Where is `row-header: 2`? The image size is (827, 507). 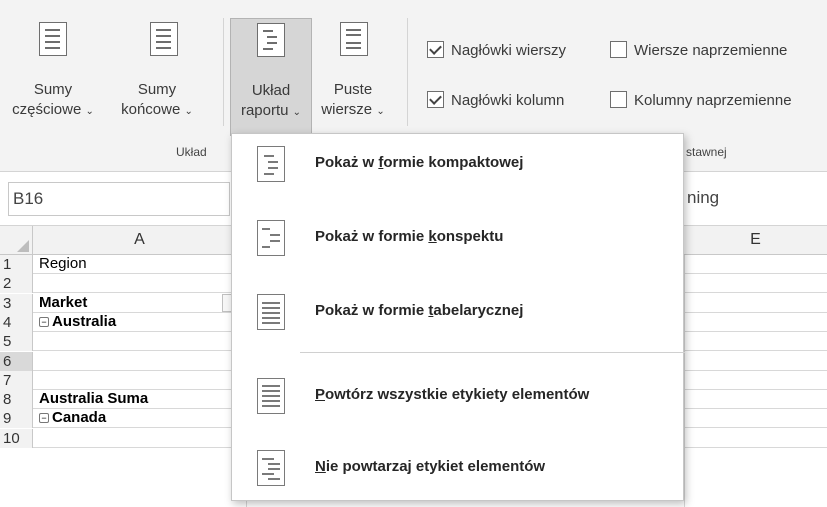 row-header: 2 is located at coordinates (16, 284).